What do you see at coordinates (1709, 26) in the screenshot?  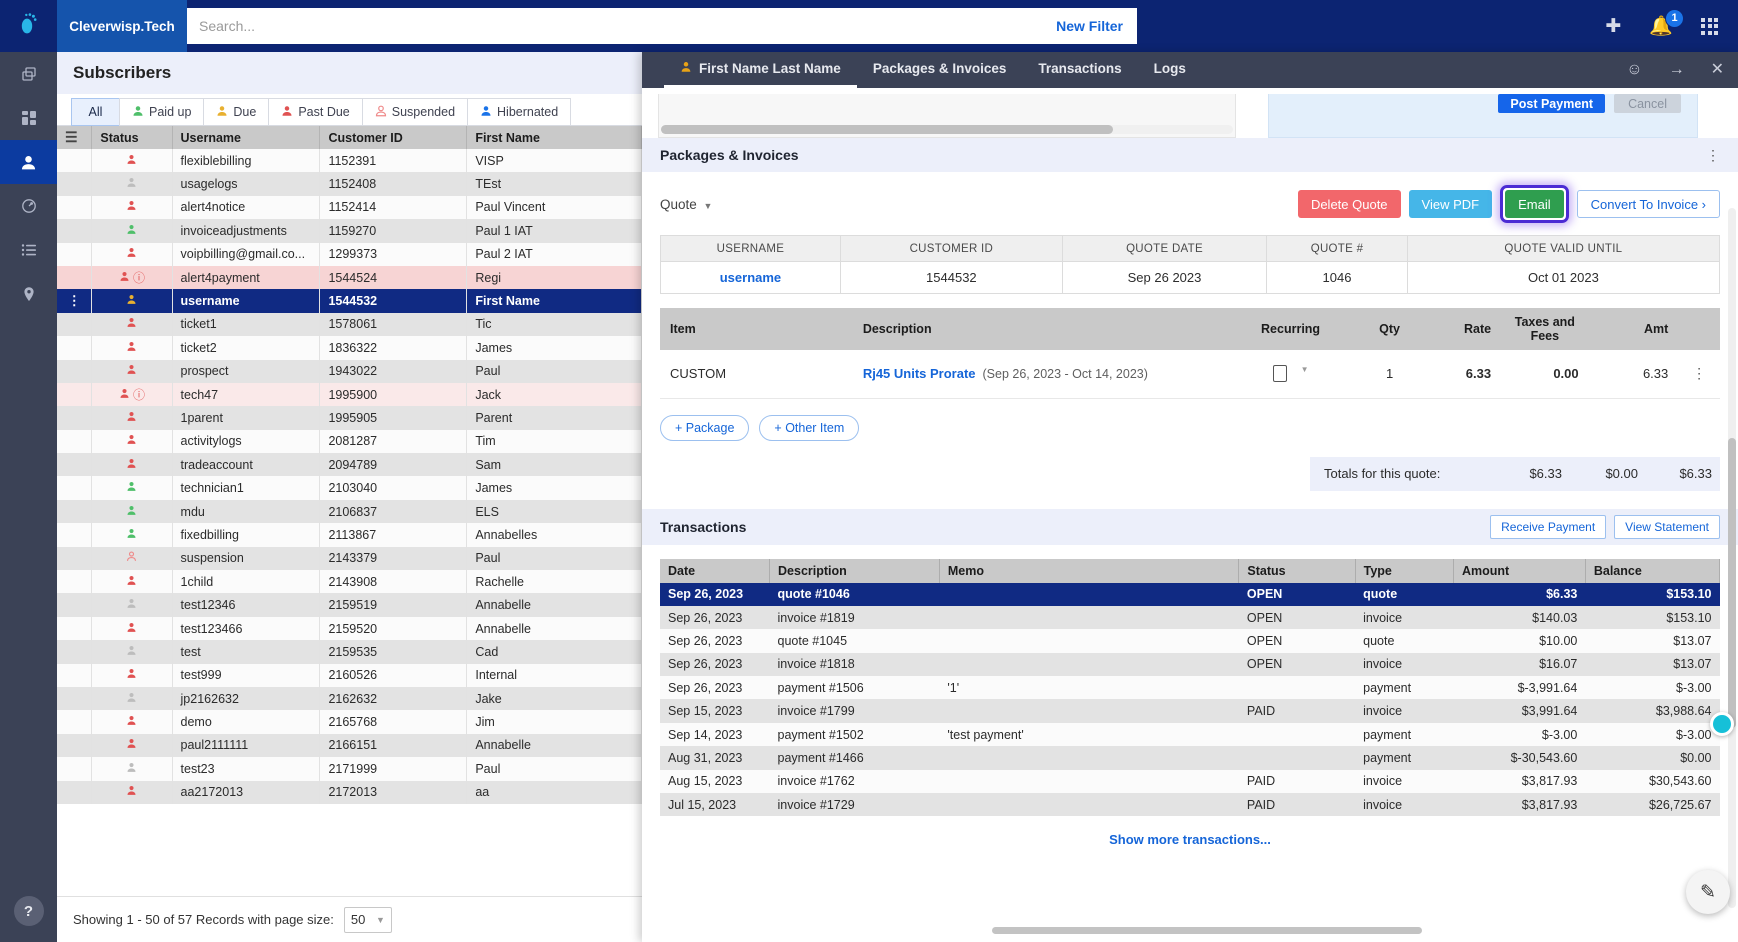 I see `apps-grid-icon` at bounding box center [1709, 26].